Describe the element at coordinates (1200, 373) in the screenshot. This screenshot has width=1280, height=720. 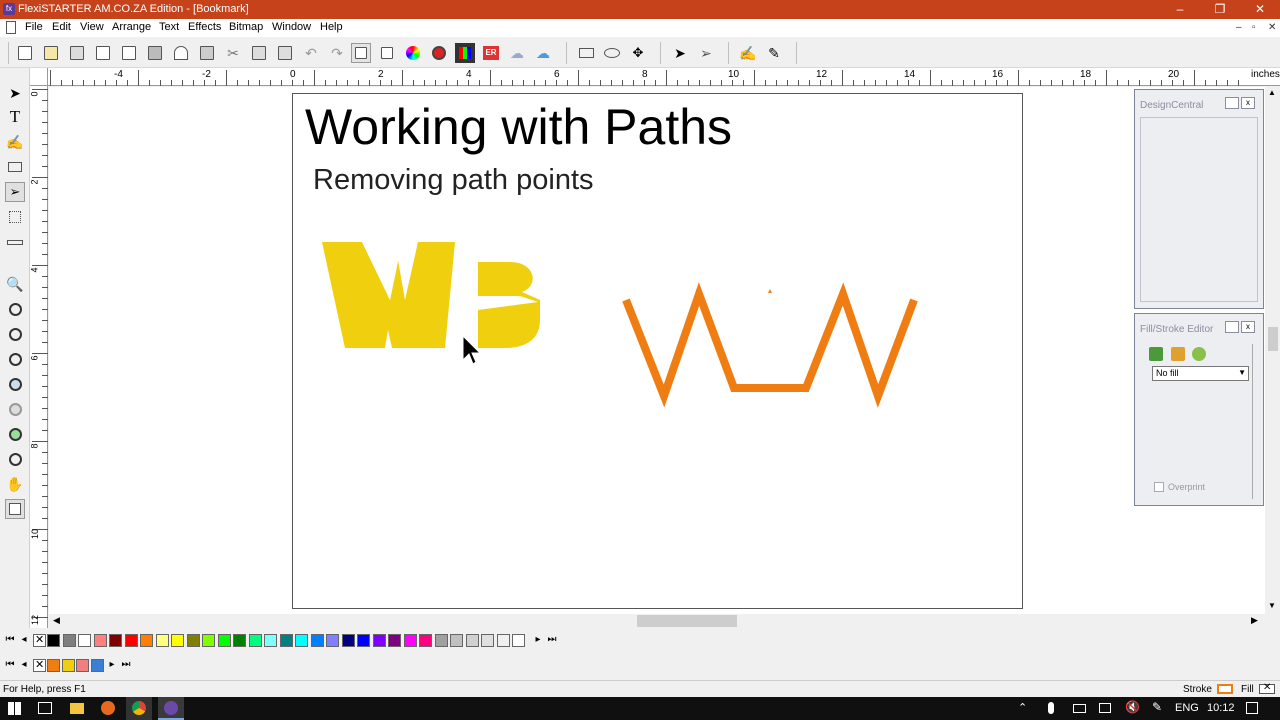
I see `fill-type-select: No fill ▼` at that location.